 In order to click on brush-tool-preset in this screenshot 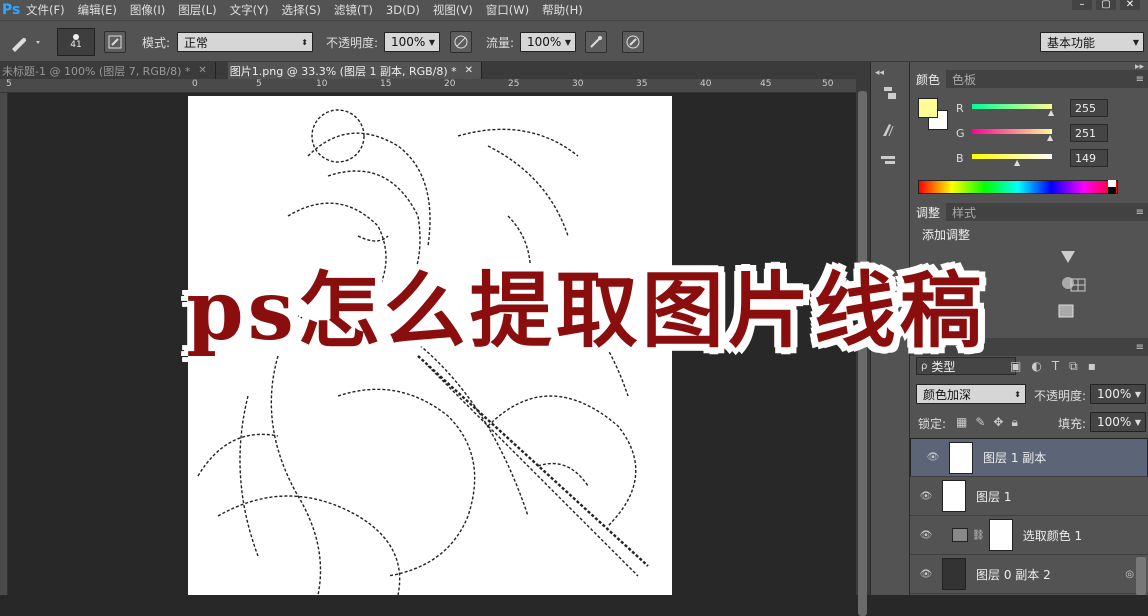, I will do `click(26, 42)`.